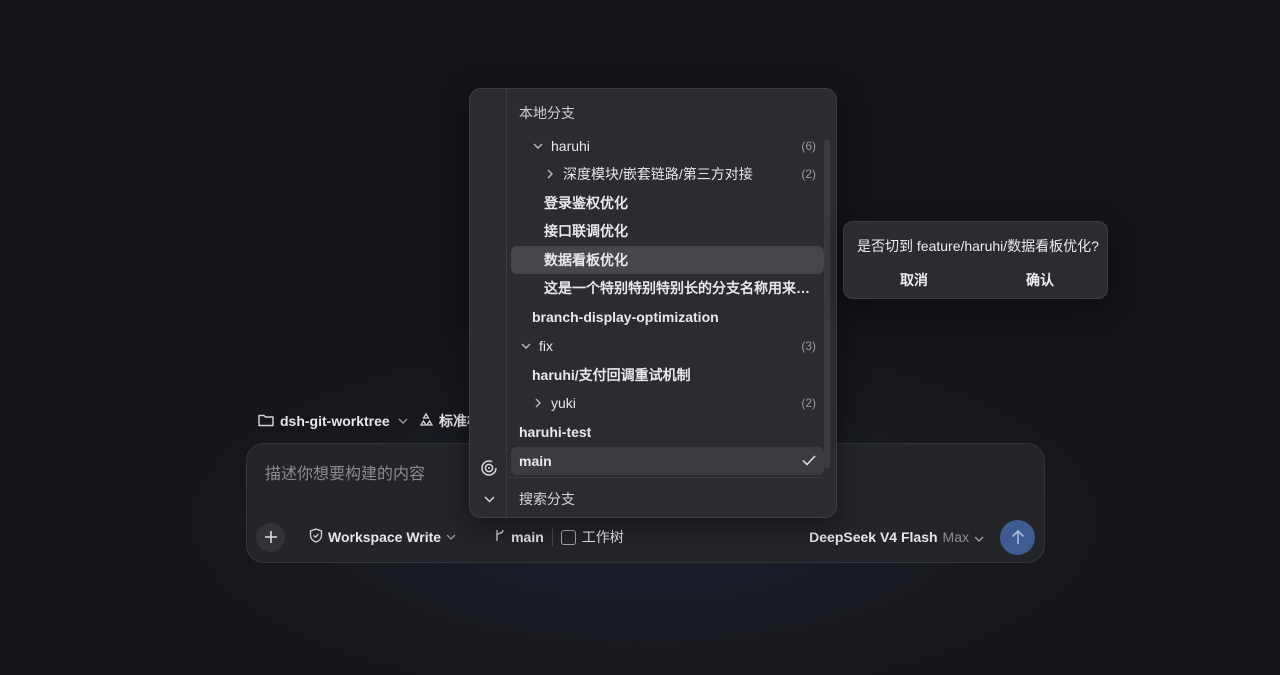  I want to click on branch-group-nested: 深度模块/嵌套链路/第三方对接 (2), so click(667, 174).